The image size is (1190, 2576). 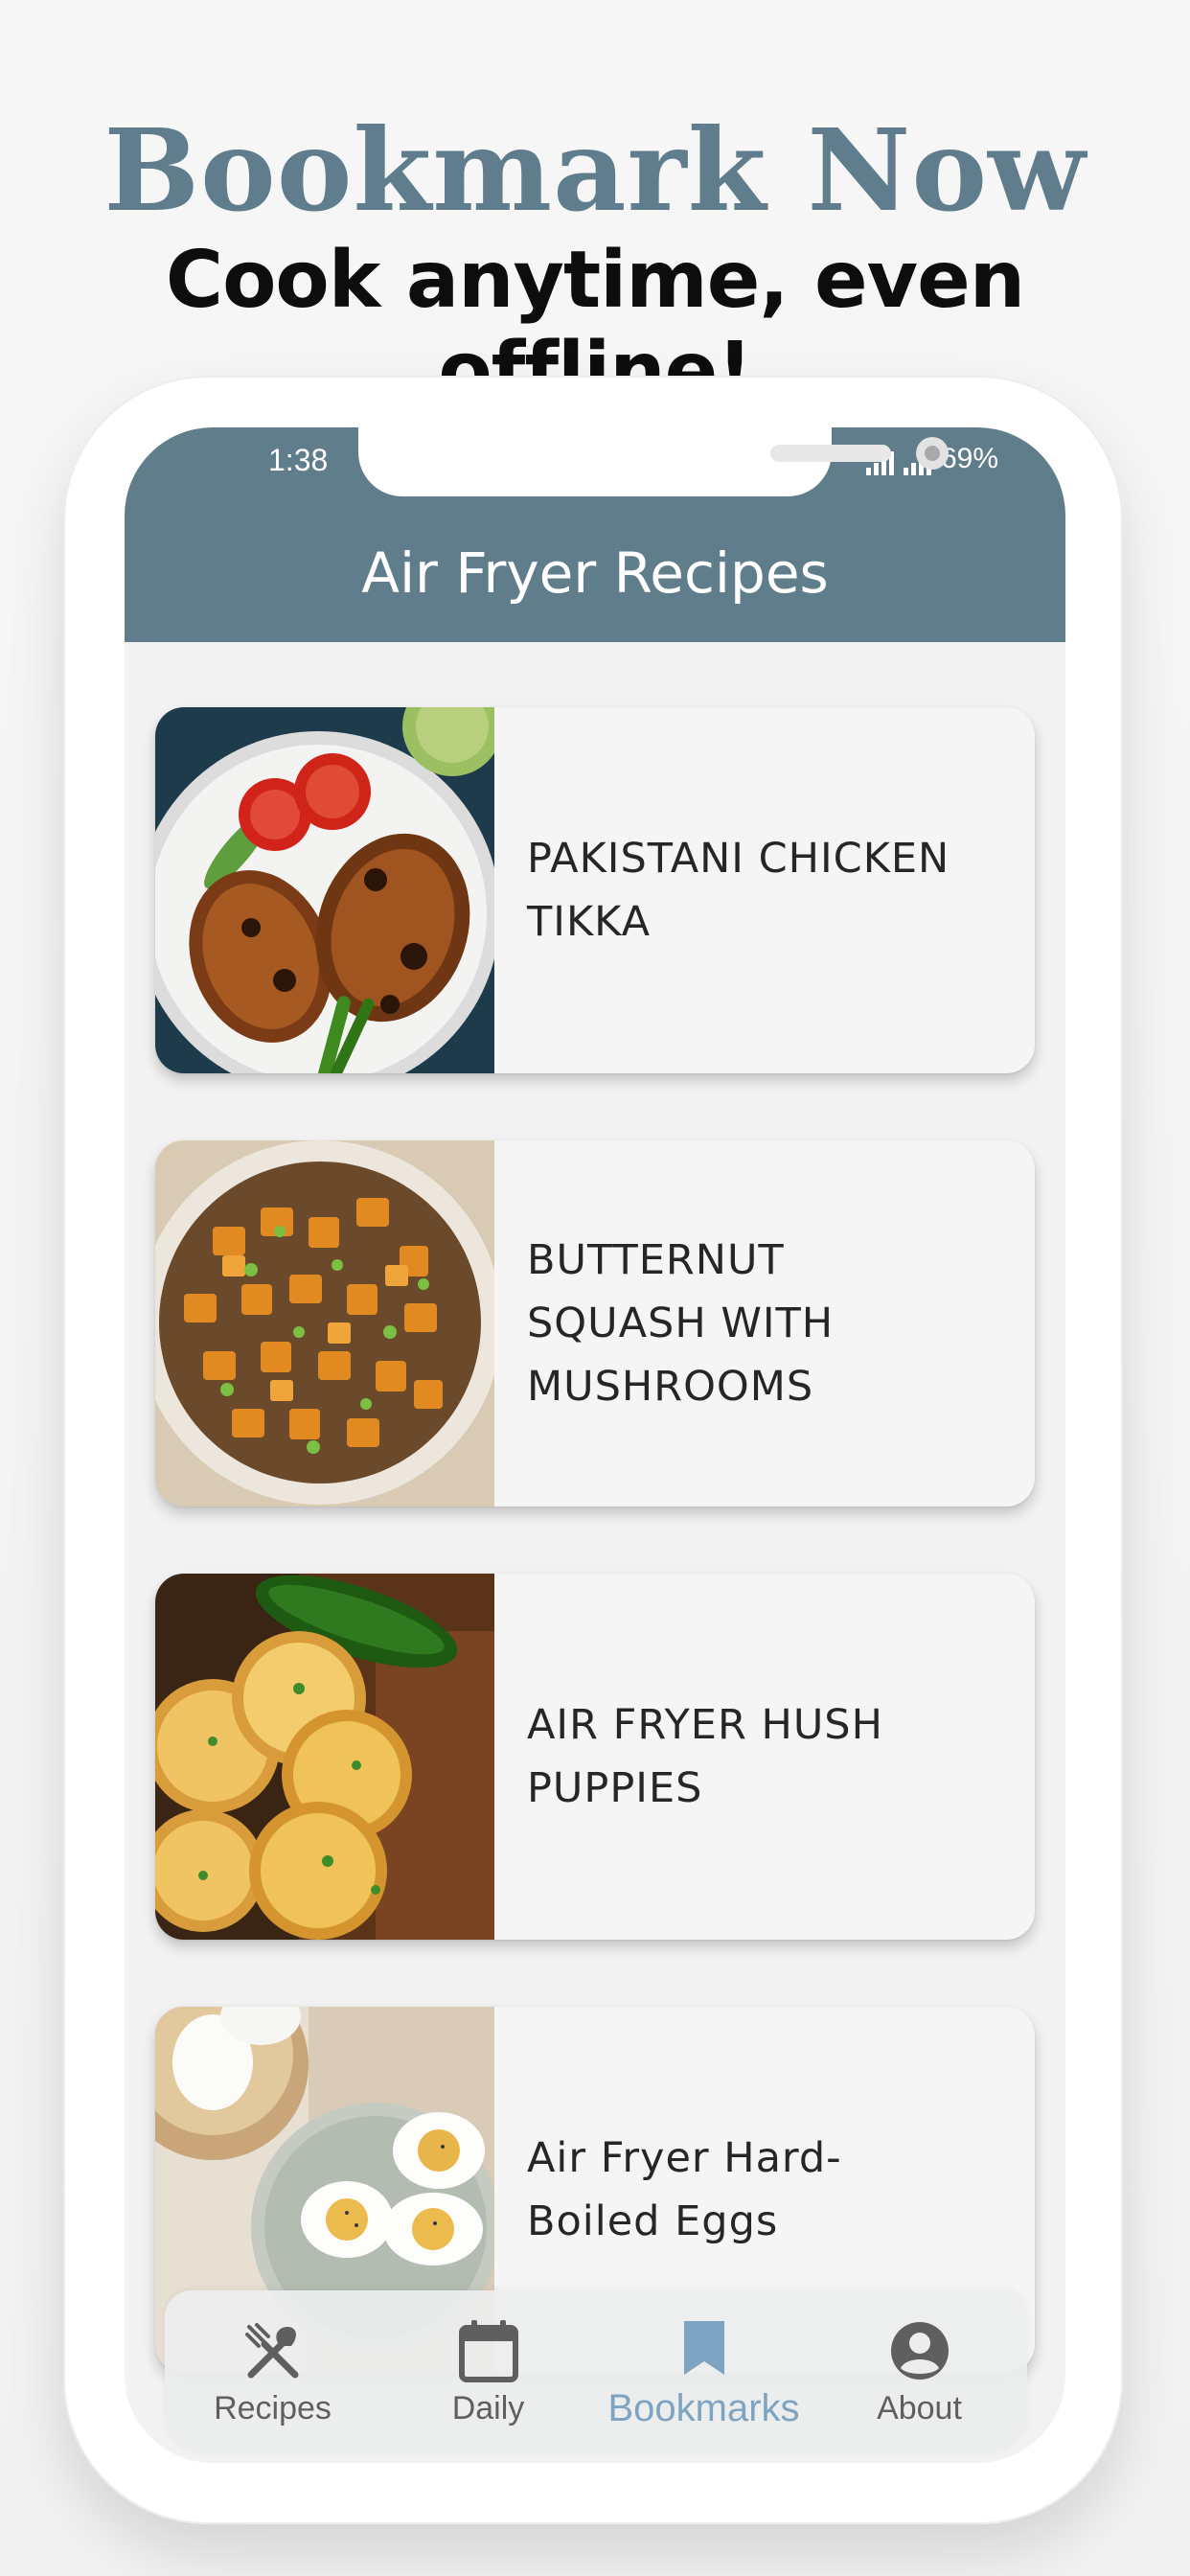 I want to click on nav-label: Bookmarks, so click(x=703, y=2407).